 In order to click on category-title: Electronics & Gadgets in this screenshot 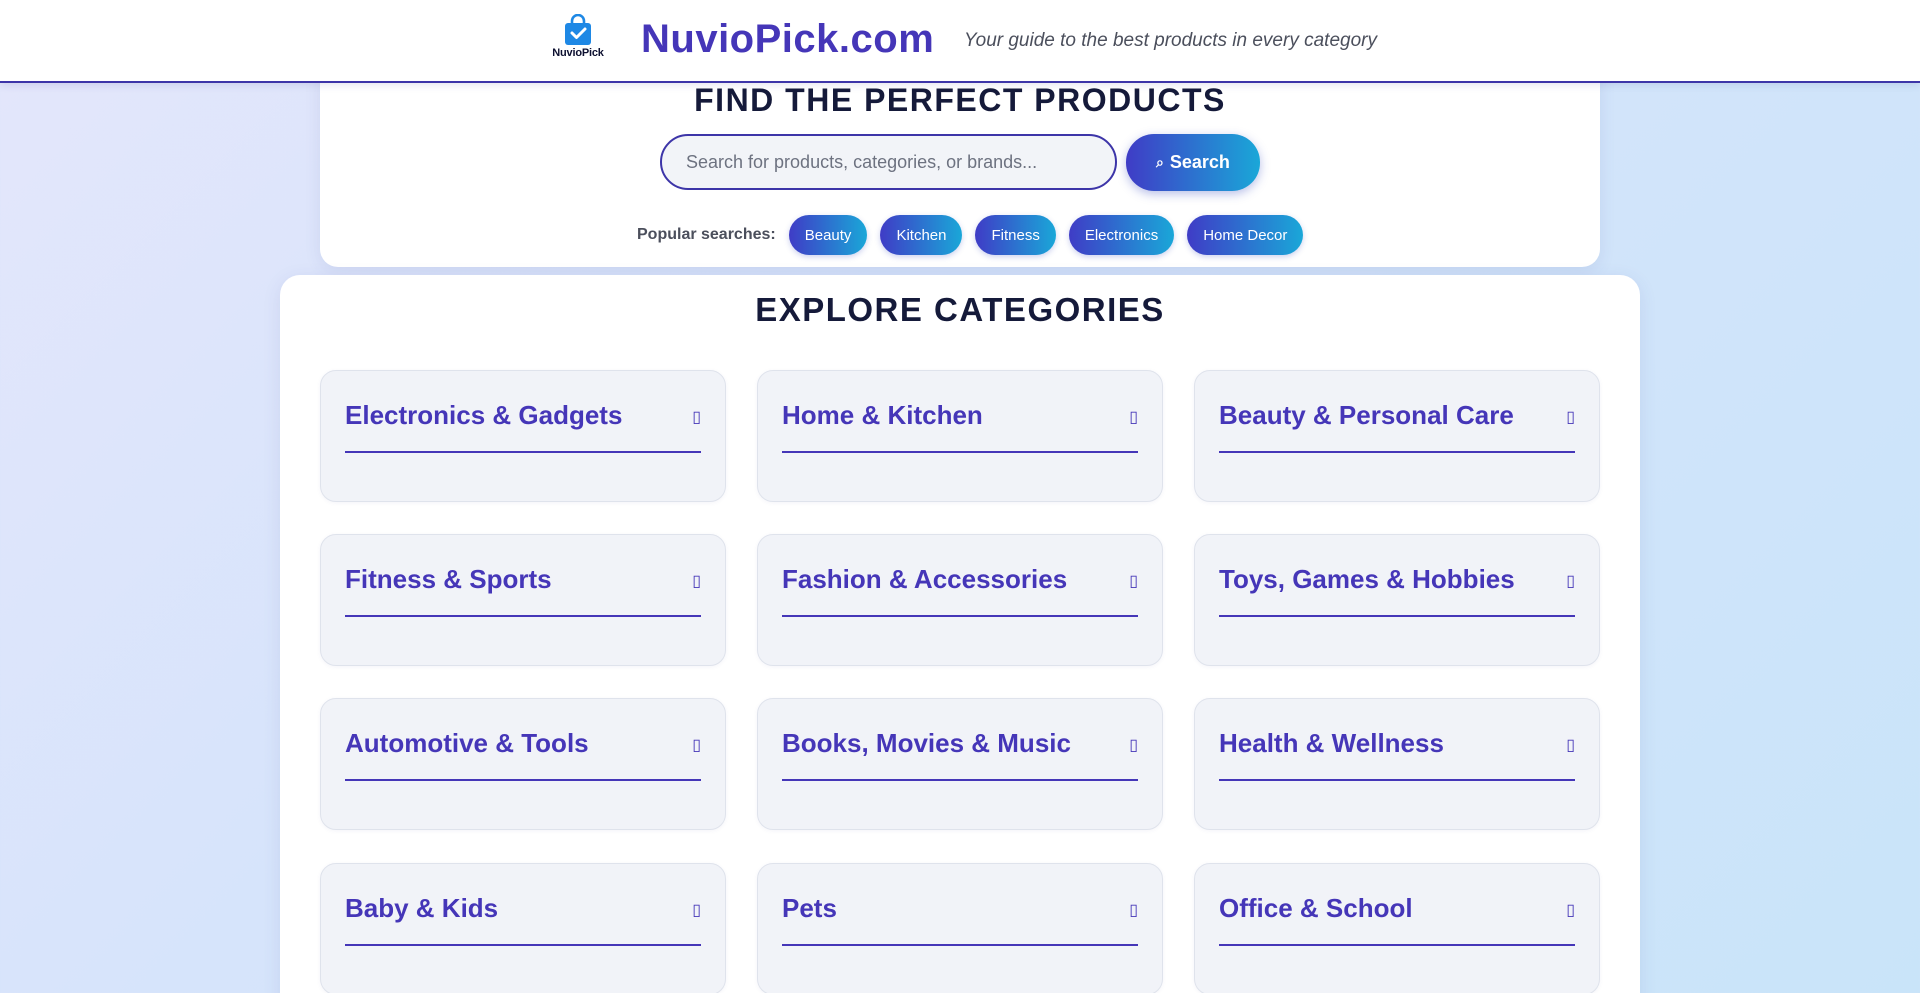, I will do `click(484, 415)`.